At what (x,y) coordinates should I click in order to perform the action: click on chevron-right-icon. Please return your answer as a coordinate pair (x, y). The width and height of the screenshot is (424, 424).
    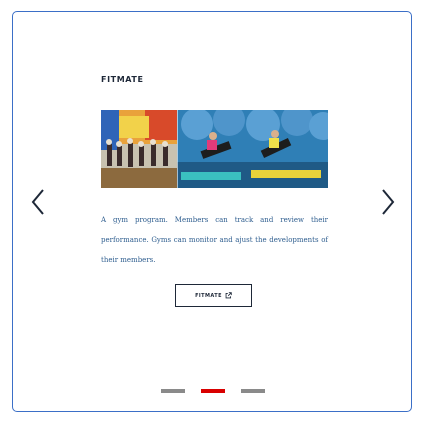
    Looking at the image, I should click on (388, 204).